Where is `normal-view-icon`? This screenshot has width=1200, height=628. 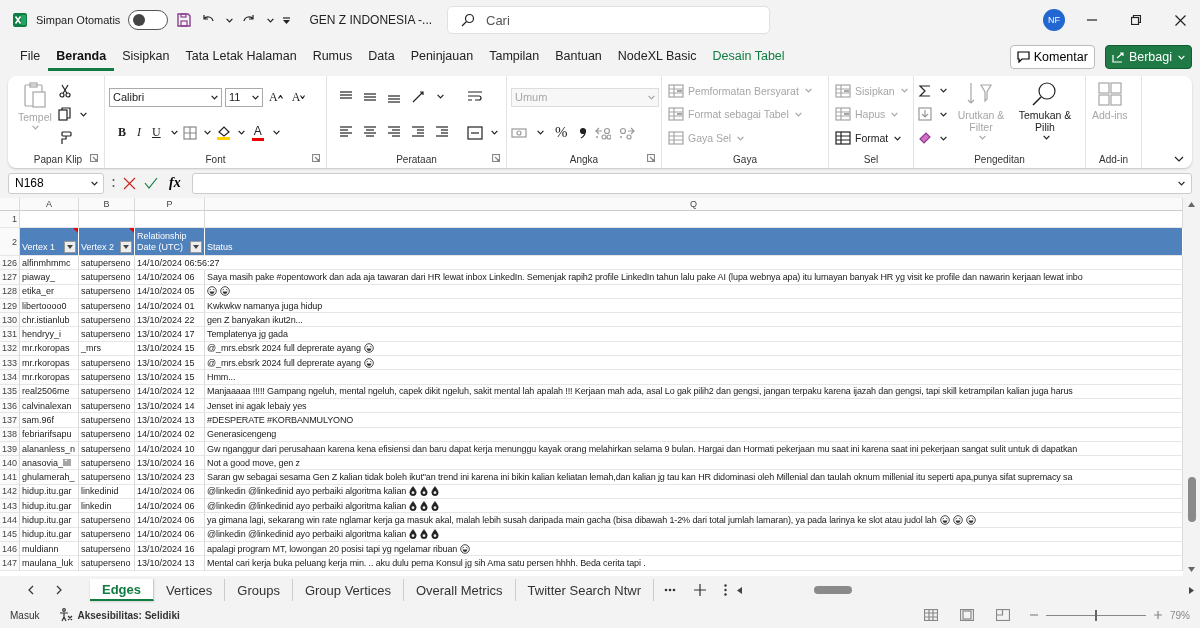
normal-view-icon is located at coordinates (931, 615).